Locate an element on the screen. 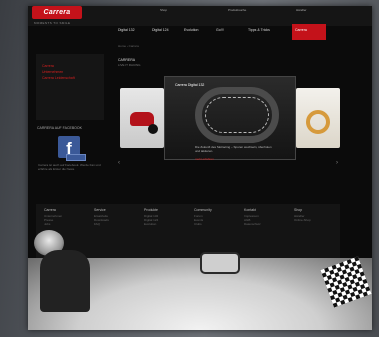  footer-column: Carrera Unternehmen Presse Jobs is located at coordinates (67, 217).